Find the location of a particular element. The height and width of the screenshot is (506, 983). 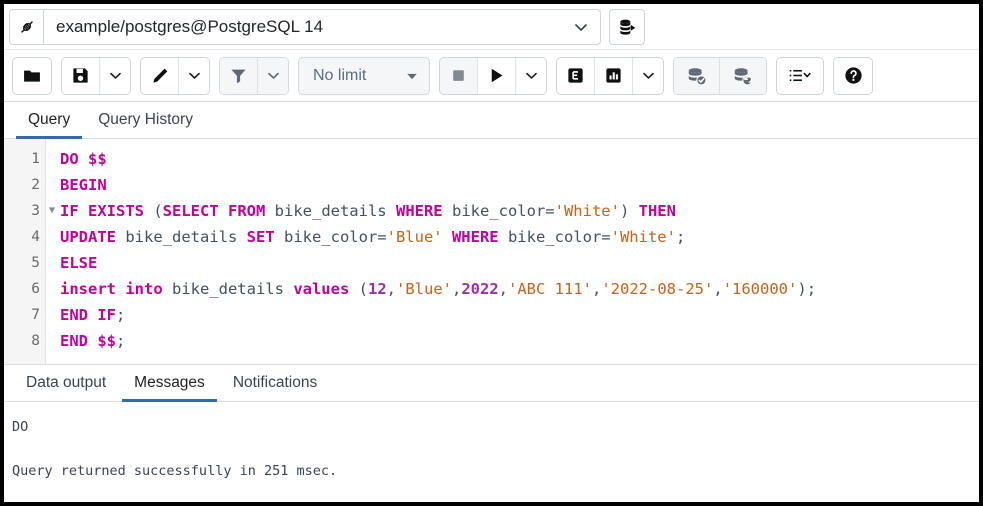

line-number-gutter: 1 2 3 ▼ 4 5 6 7 8 is located at coordinates (29, 251).